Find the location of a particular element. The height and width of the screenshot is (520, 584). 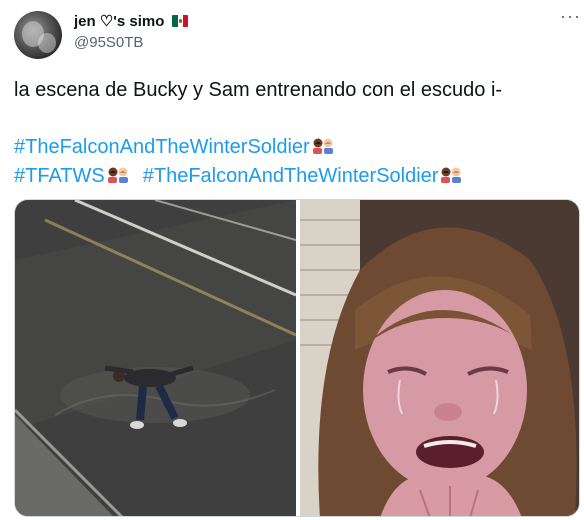

author-name-row: jen ♡'s simo is located at coordinates (131, 21).